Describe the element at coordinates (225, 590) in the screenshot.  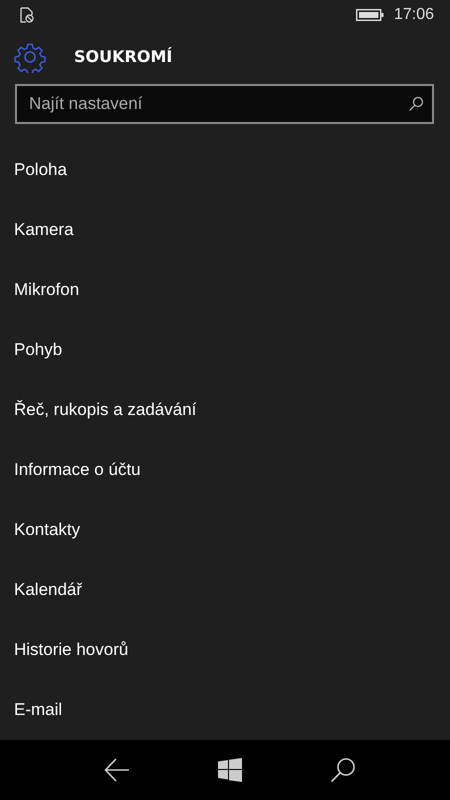
I see `settings-item: Kalendář` at that location.